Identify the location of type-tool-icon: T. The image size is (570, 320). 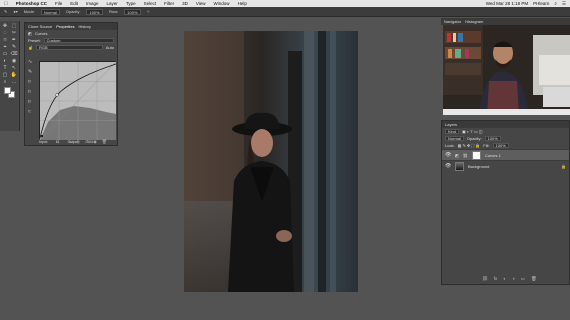
(5, 68).